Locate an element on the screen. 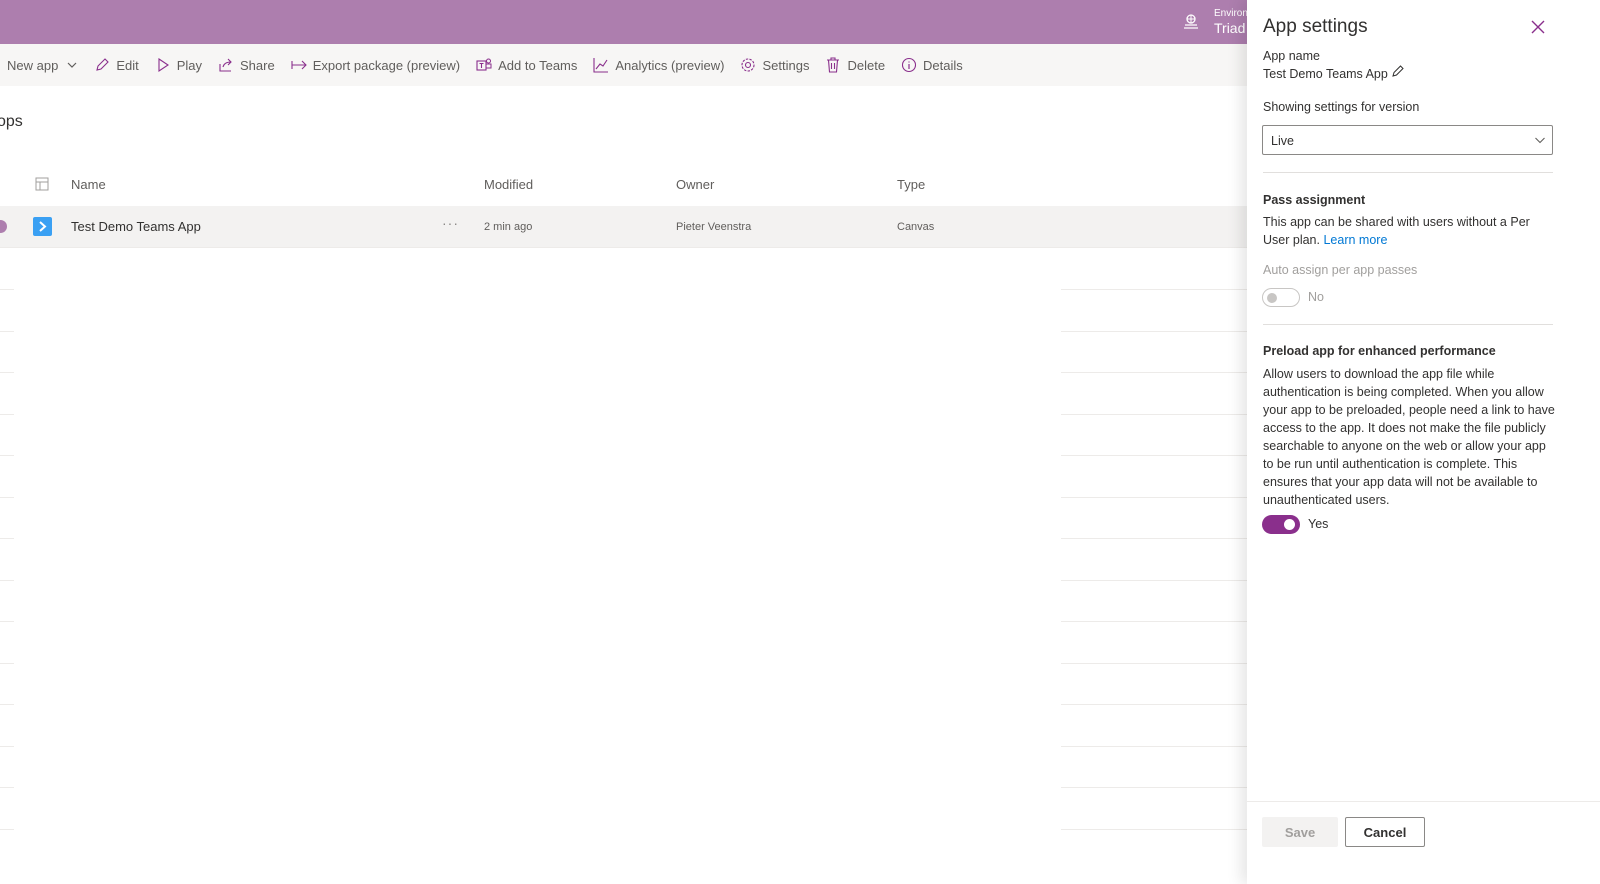 The width and height of the screenshot is (1600, 884). add-to-teams-button: Add to Teams is located at coordinates (526, 65).